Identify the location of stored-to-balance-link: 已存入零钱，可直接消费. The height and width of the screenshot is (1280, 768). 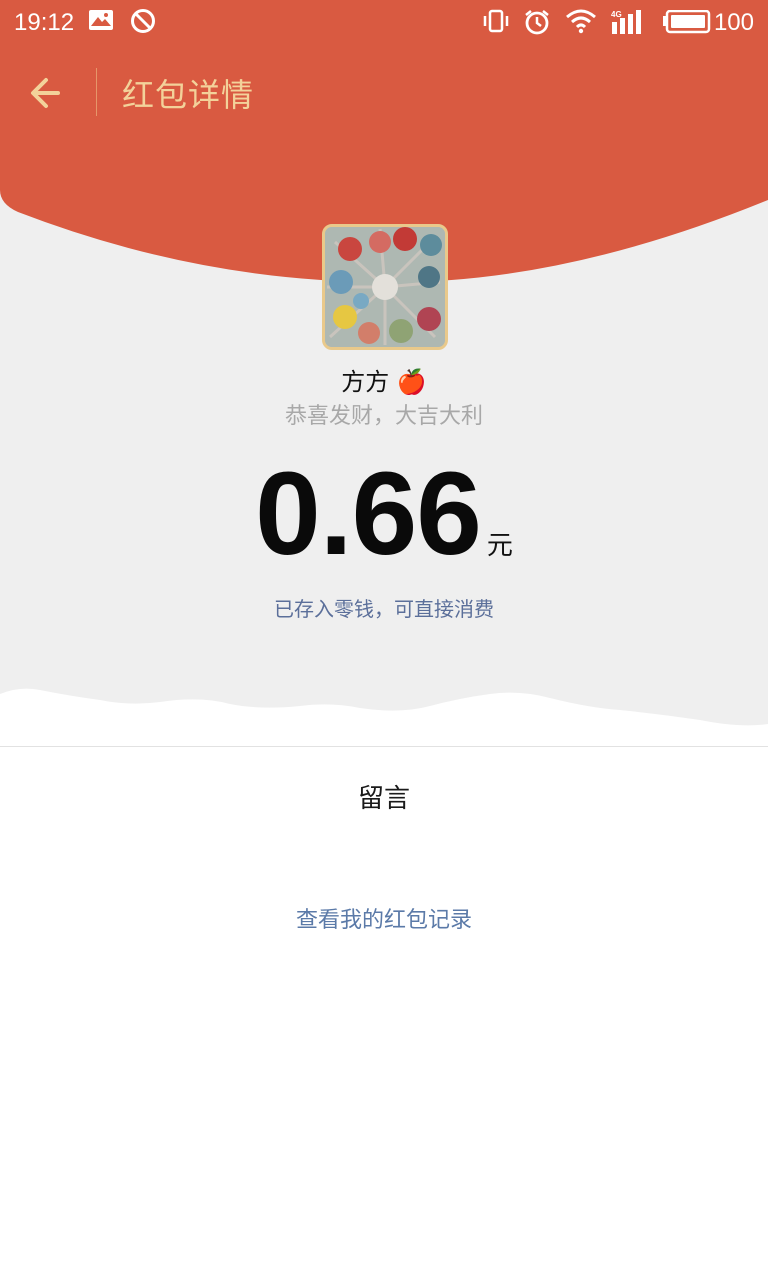
(384, 607).